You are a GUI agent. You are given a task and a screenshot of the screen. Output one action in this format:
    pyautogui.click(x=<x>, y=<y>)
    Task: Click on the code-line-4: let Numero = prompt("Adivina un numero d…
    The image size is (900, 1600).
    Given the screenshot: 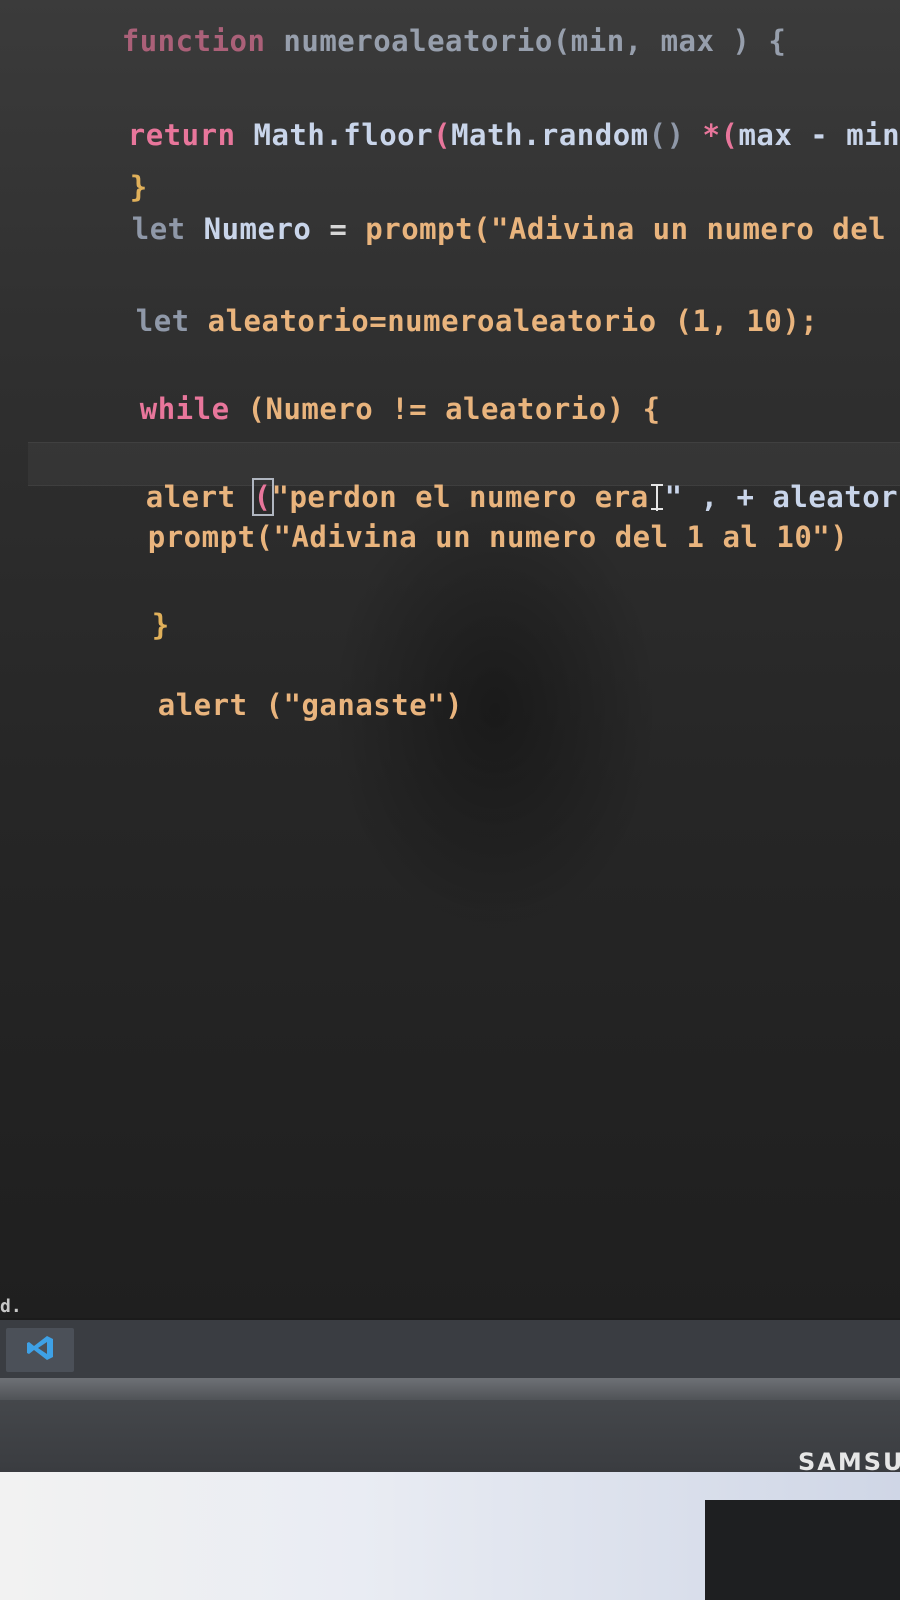 What is the action you would take?
    pyautogui.click(x=462, y=229)
    